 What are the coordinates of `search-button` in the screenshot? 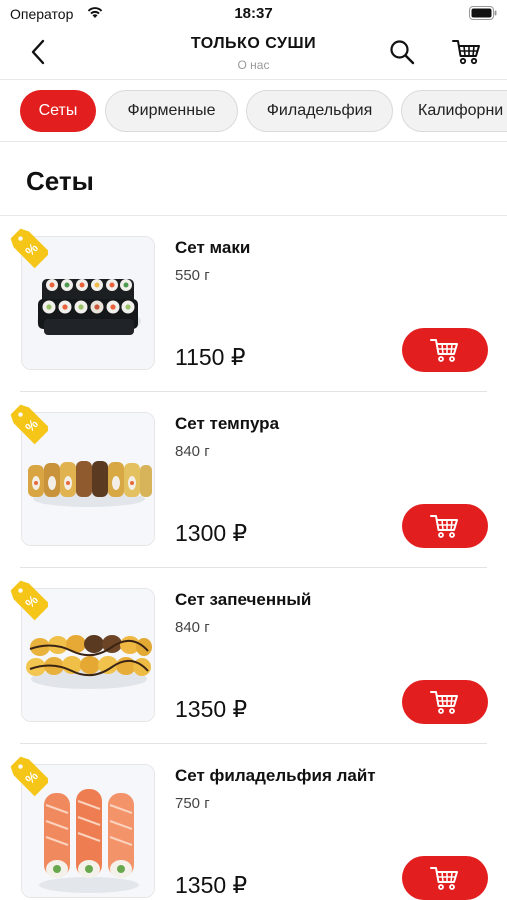 It's located at (402, 52).